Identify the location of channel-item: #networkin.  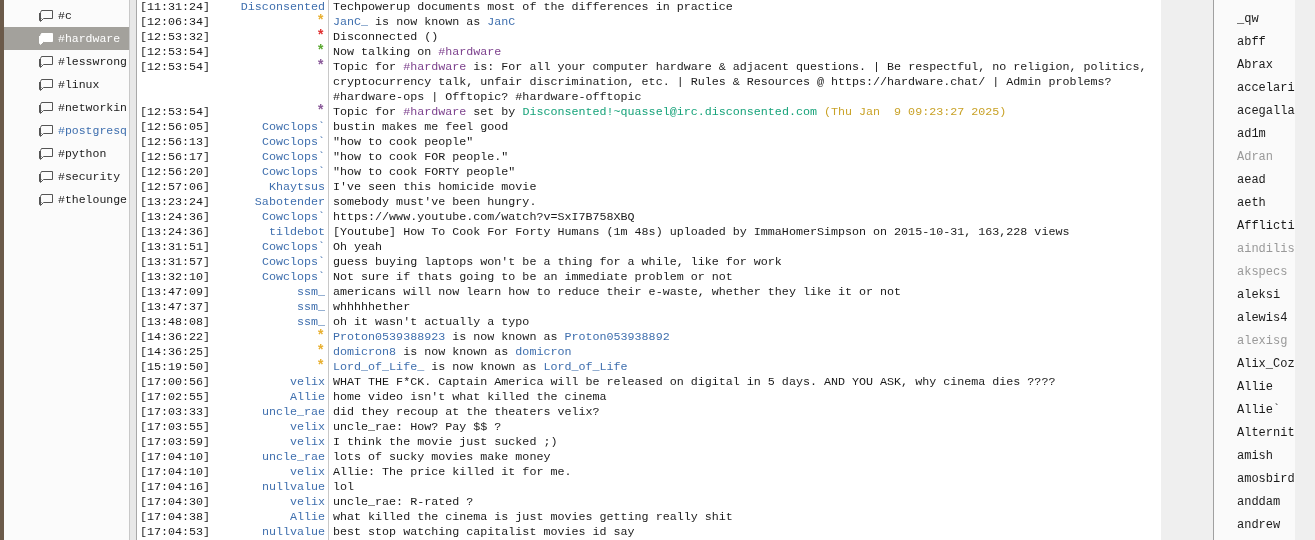
(66, 107).